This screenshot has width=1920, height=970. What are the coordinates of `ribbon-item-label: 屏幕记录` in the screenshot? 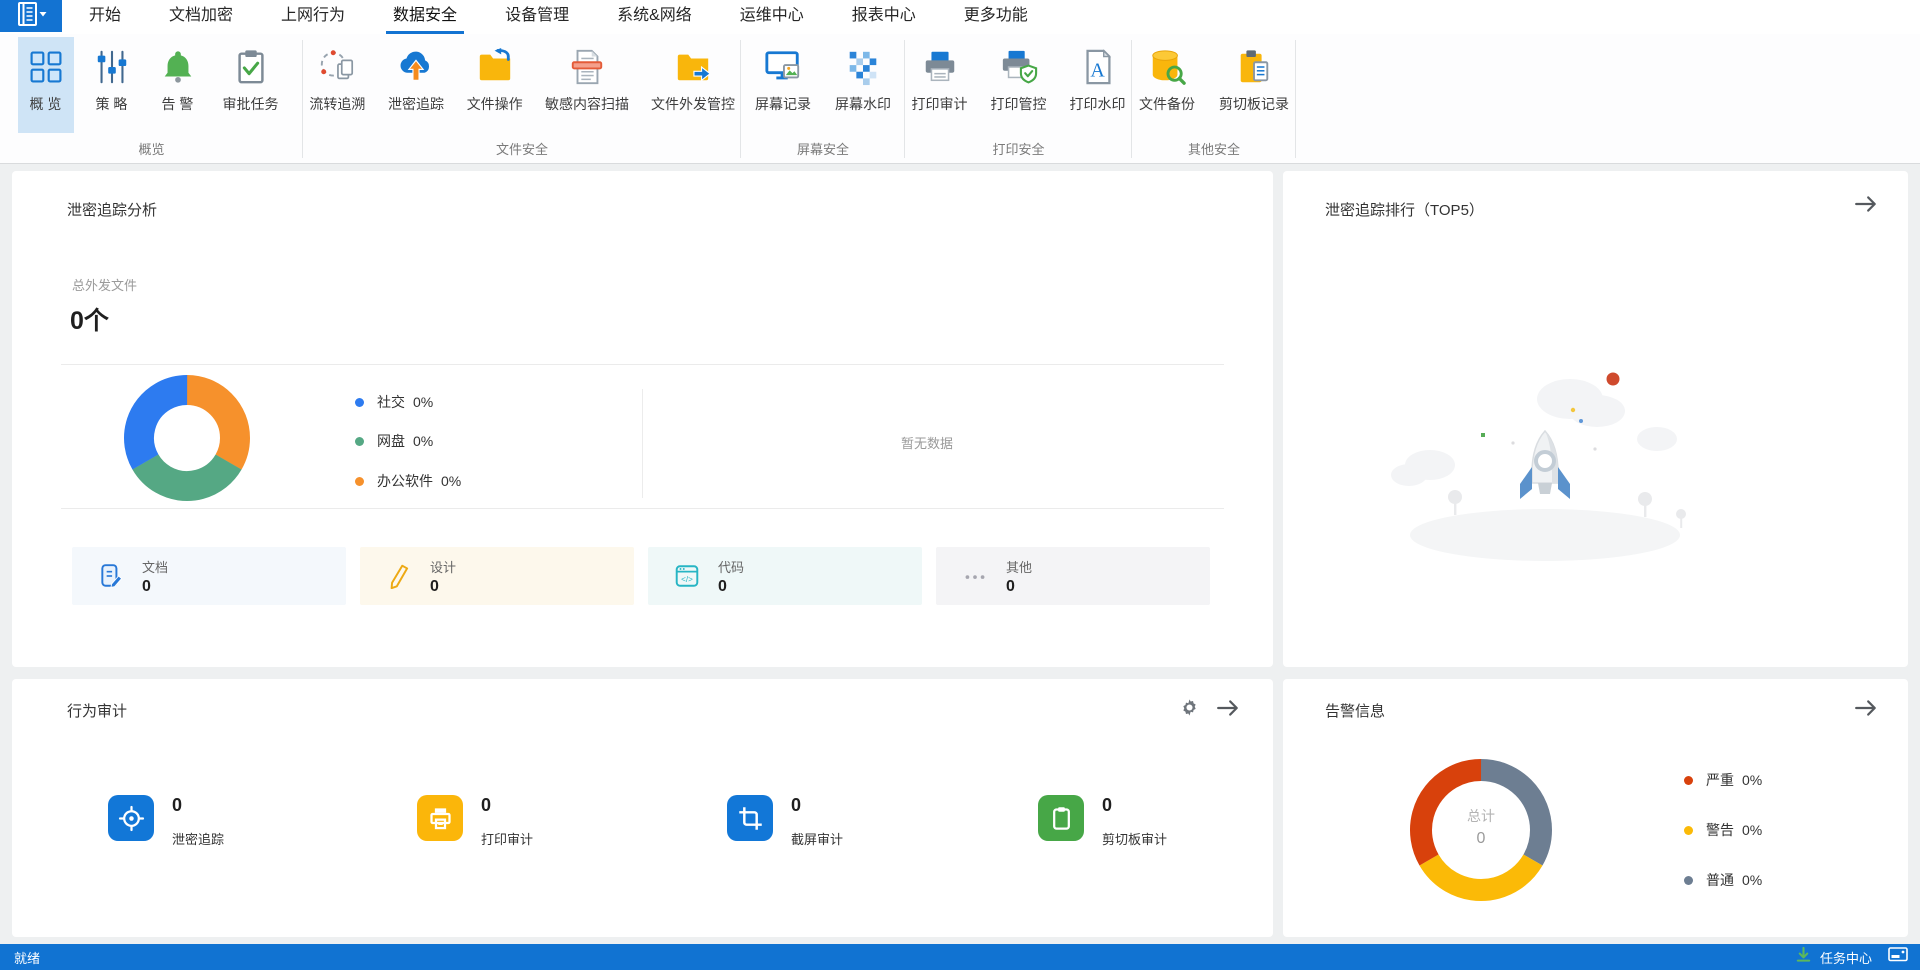 It's located at (783, 104).